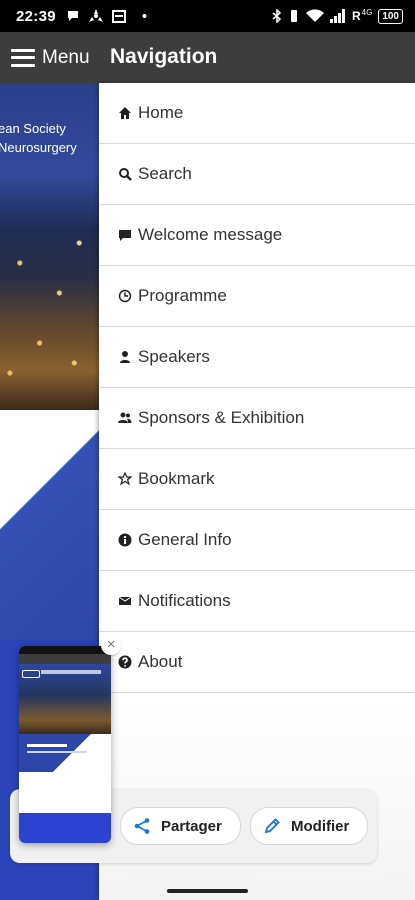 The height and width of the screenshot is (900, 415). I want to click on calendar-icon, so click(118, 16).